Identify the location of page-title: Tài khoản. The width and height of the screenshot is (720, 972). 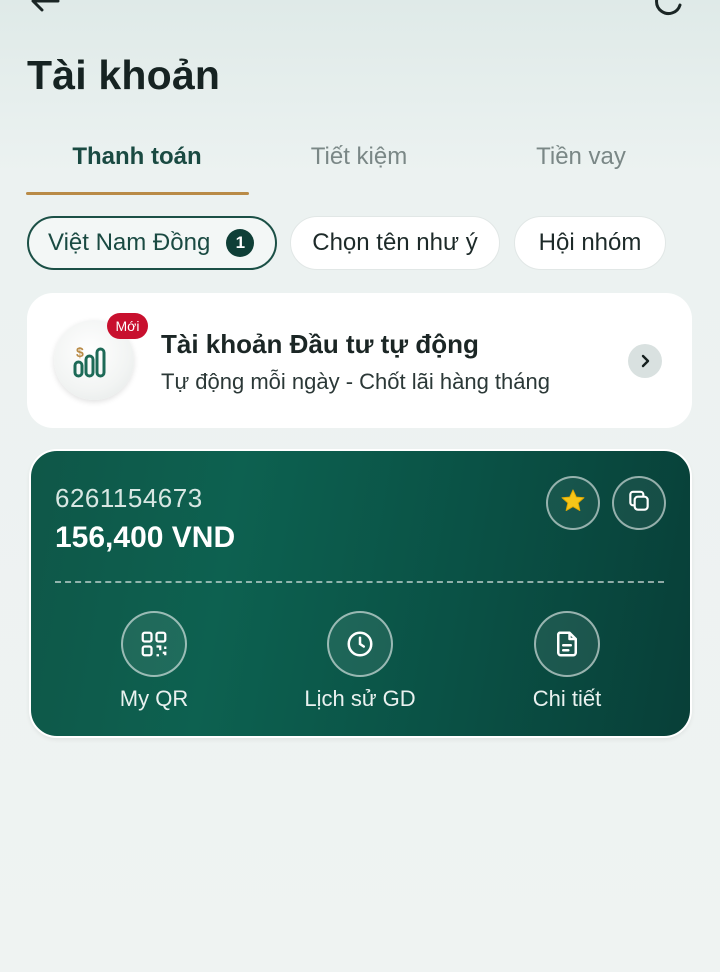
(124, 75).